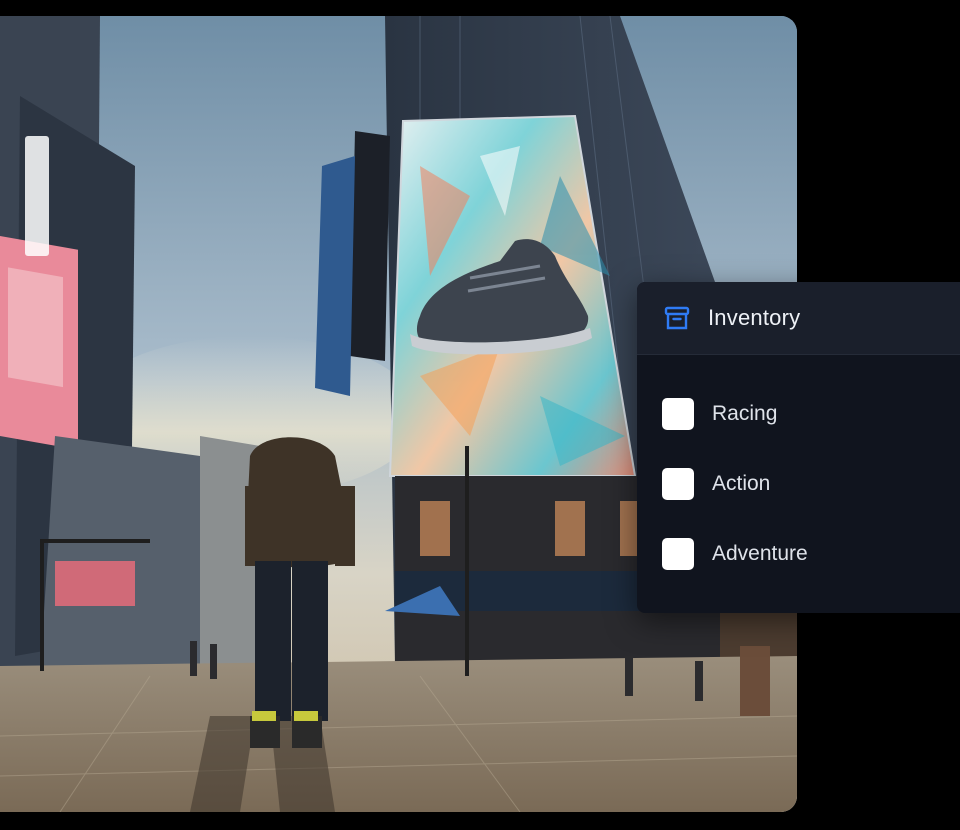 Image resolution: width=960 pixels, height=830 pixels. I want to click on option-label: Racing, so click(745, 413).